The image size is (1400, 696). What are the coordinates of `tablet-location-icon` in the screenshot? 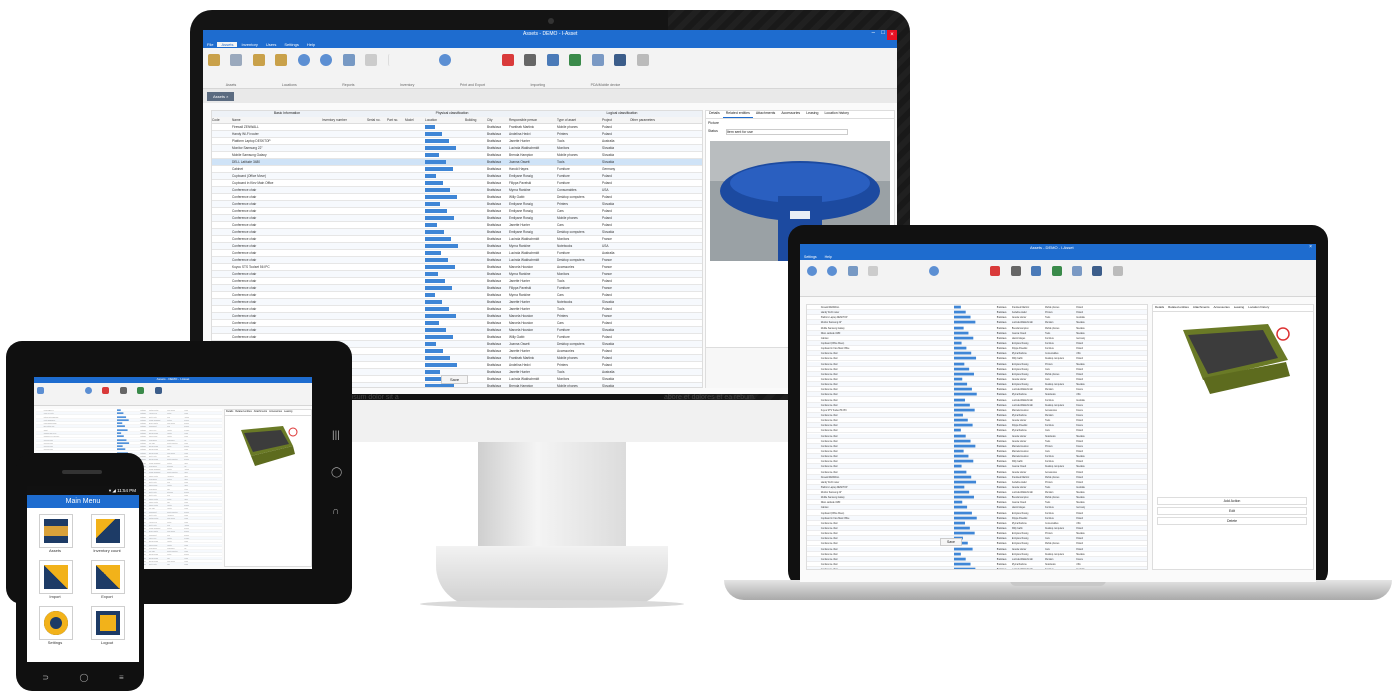 It's located at (40, 390).